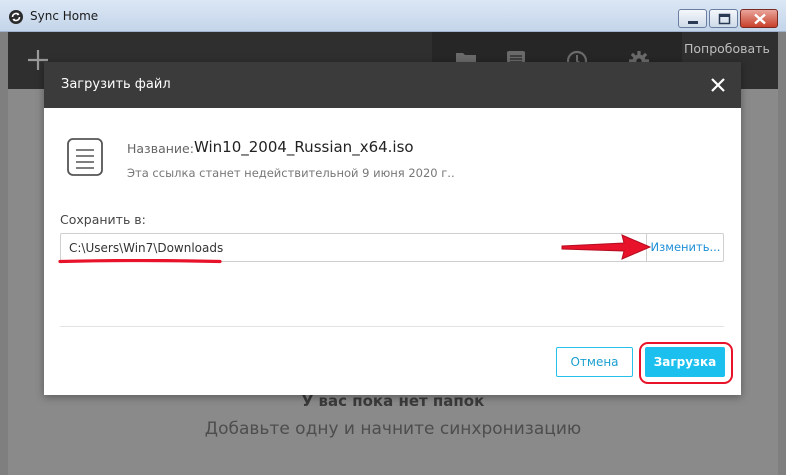  What do you see at coordinates (594, 362) in the screenshot?
I see `cancel-button: Отмена` at bounding box center [594, 362].